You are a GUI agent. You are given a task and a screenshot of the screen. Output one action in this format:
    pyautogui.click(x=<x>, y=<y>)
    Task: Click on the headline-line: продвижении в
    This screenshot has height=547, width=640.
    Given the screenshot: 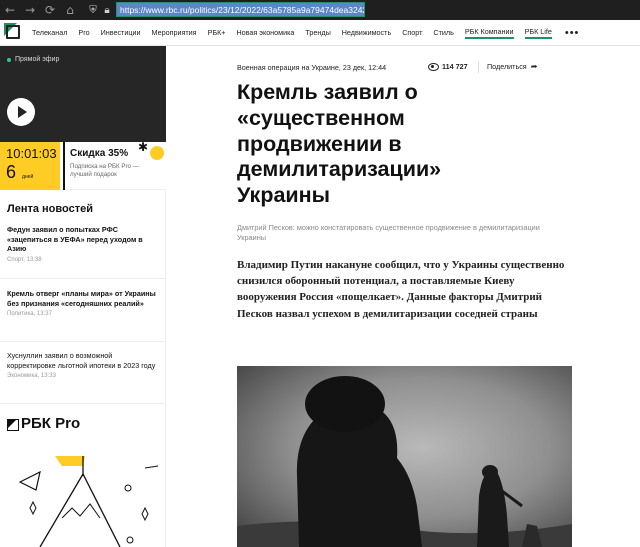 What is the action you would take?
    pyautogui.click(x=319, y=143)
    